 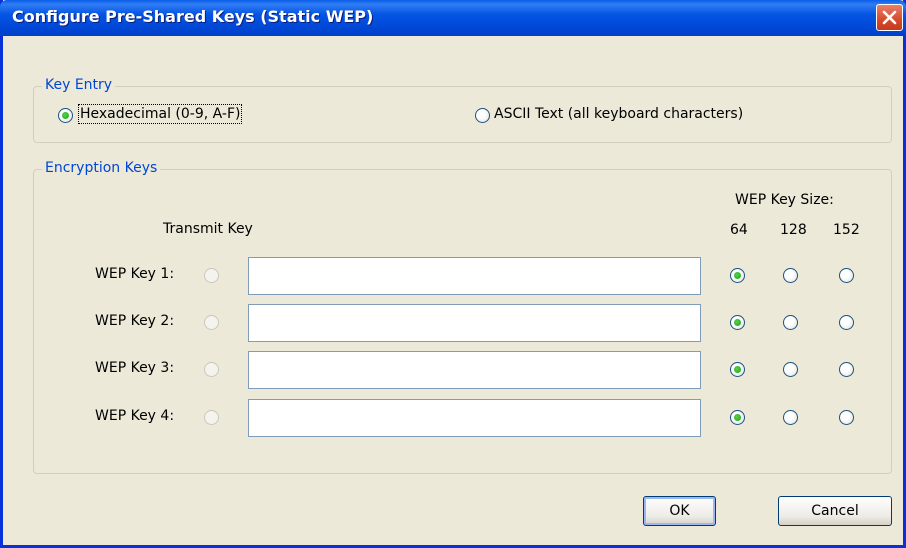 I want to click on ascii-label: ASCII Text (all keyboard characters), so click(x=618, y=114).